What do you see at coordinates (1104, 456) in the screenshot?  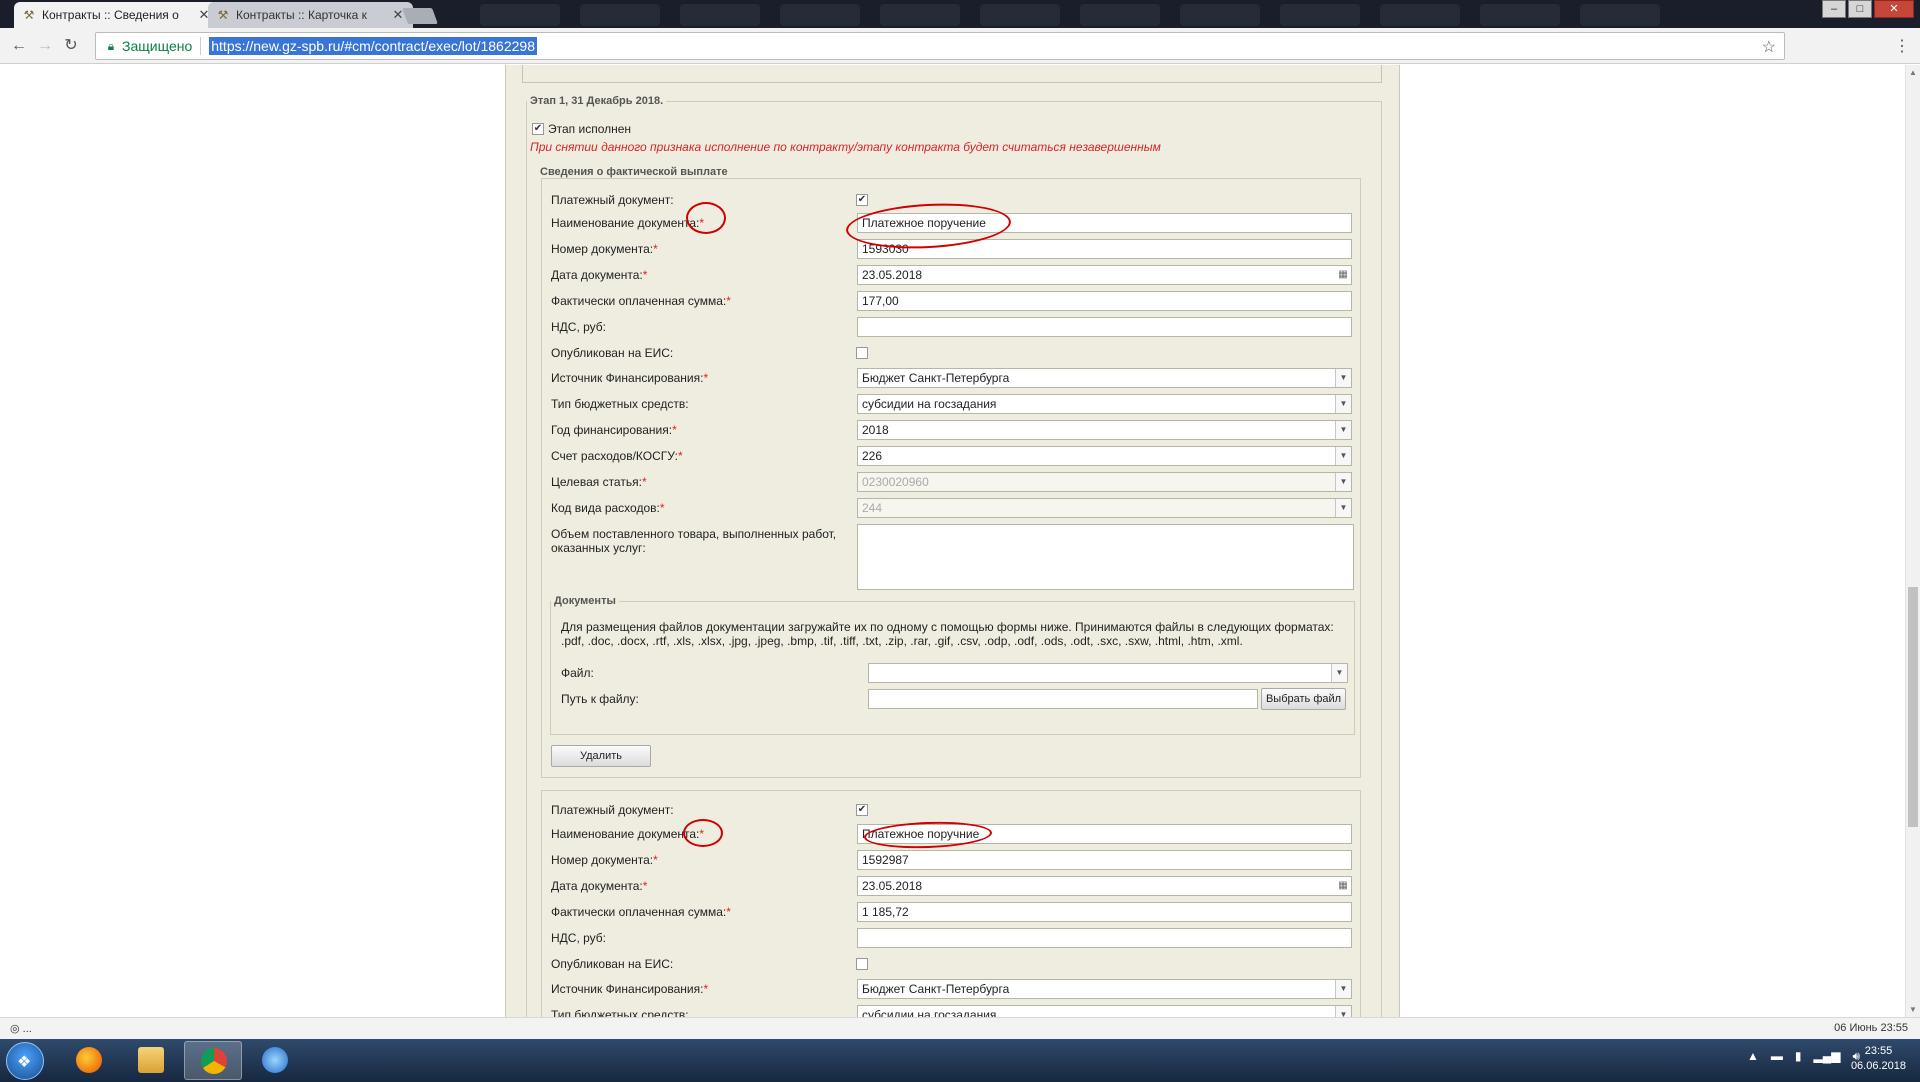 I see `account-select: 226 ▼` at bounding box center [1104, 456].